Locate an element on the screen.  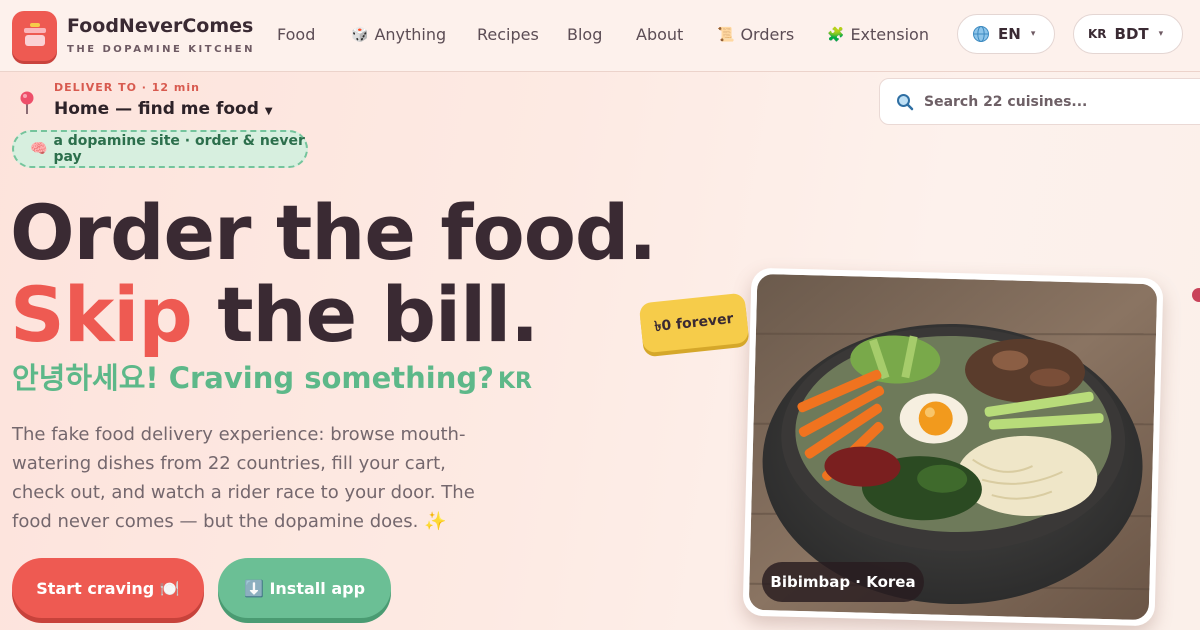
badge-text: a dopamine site · order & never pay is located at coordinates (179, 149).